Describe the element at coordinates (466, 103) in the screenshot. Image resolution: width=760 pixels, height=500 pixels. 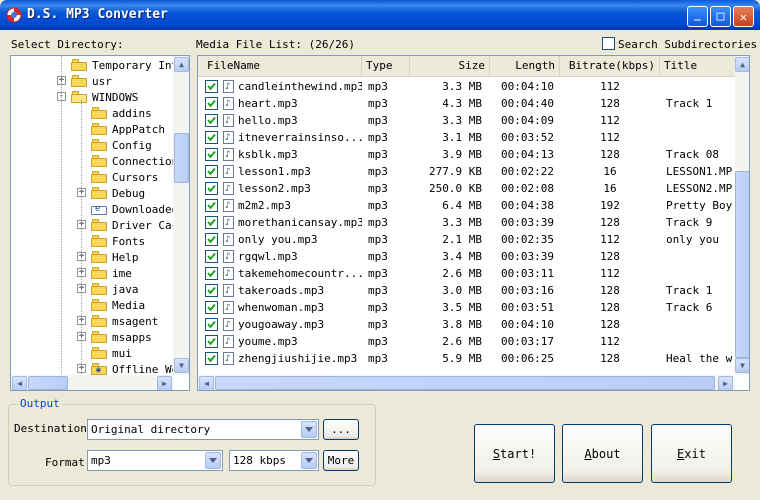
I see `table-row: heart.mp3 mp3 4.3 MB 00:04:40 128 Track 1` at that location.